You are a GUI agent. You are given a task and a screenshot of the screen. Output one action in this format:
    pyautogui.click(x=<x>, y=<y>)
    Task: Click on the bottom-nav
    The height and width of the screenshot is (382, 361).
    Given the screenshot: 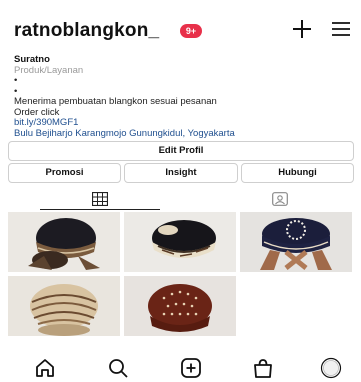 What is the action you would take?
    pyautogui.click(x=180, y=366)
    